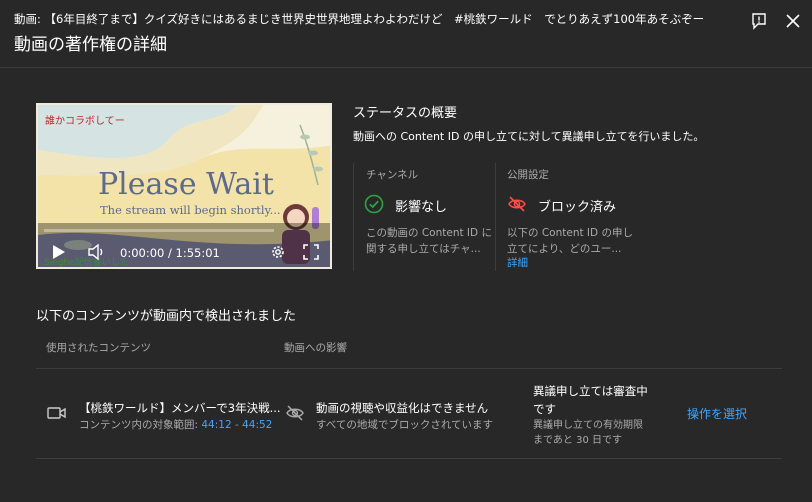  Describe the element at coordinates (402, 408) in the screenshot. I see `impact-summary: 動画の視聴や収益化はできません` at that location.